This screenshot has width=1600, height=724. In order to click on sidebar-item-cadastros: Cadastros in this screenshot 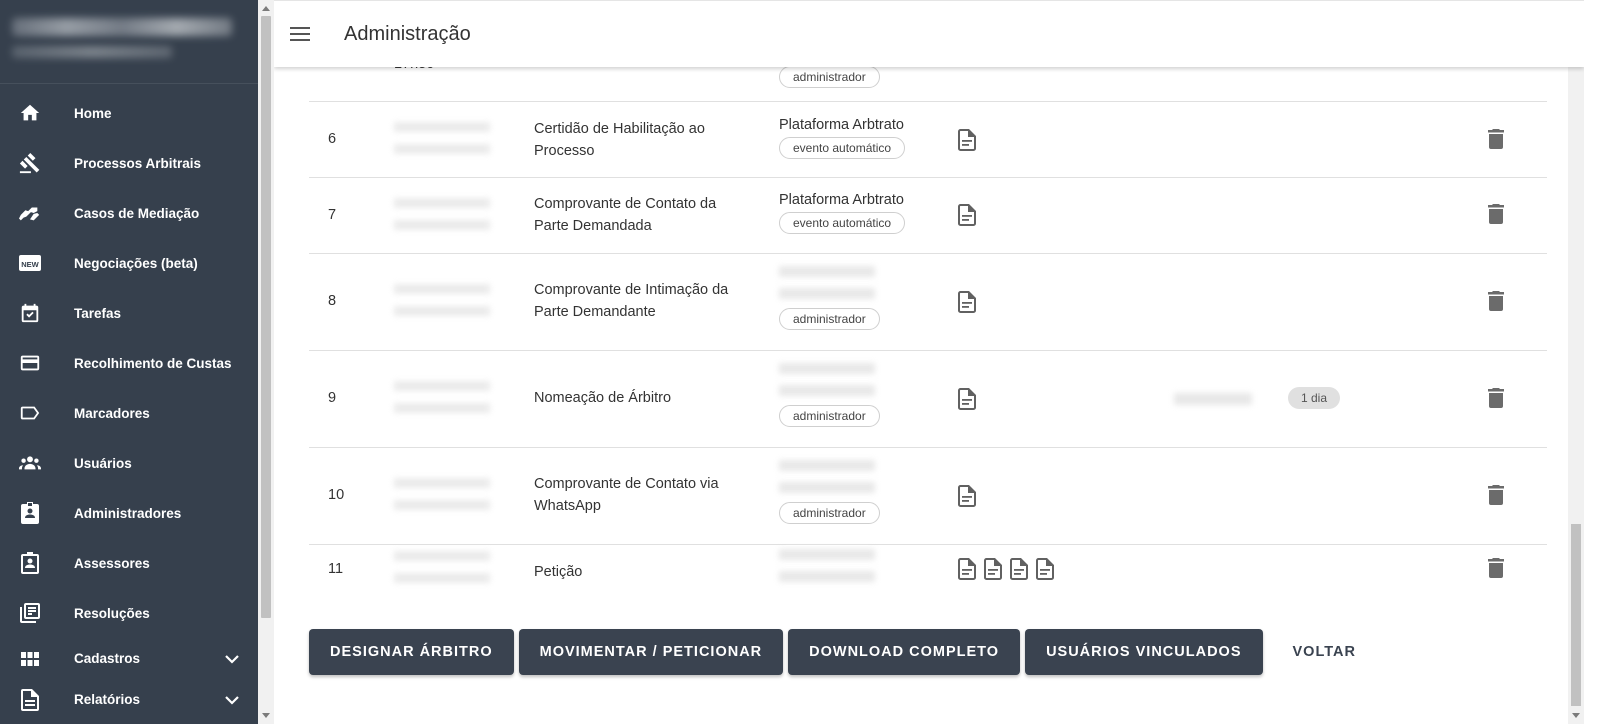, I will do `click(129, 658)`.